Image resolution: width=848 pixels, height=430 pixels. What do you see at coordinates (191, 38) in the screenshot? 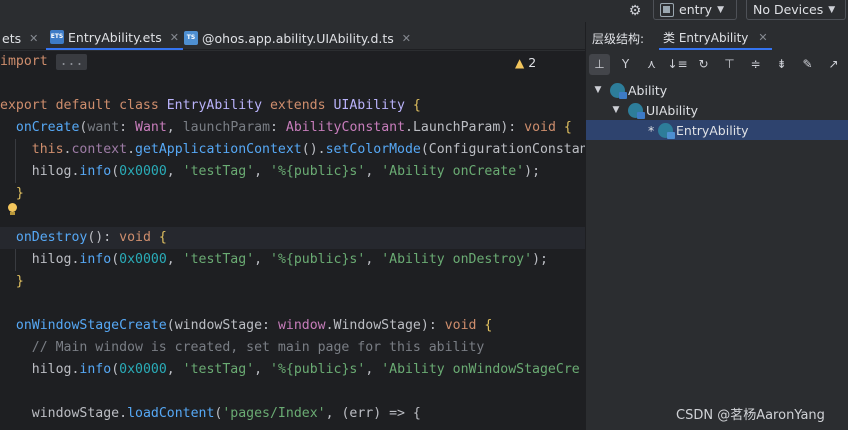
I see `ts-file-icon: TS` at bounding box center [191, 38].